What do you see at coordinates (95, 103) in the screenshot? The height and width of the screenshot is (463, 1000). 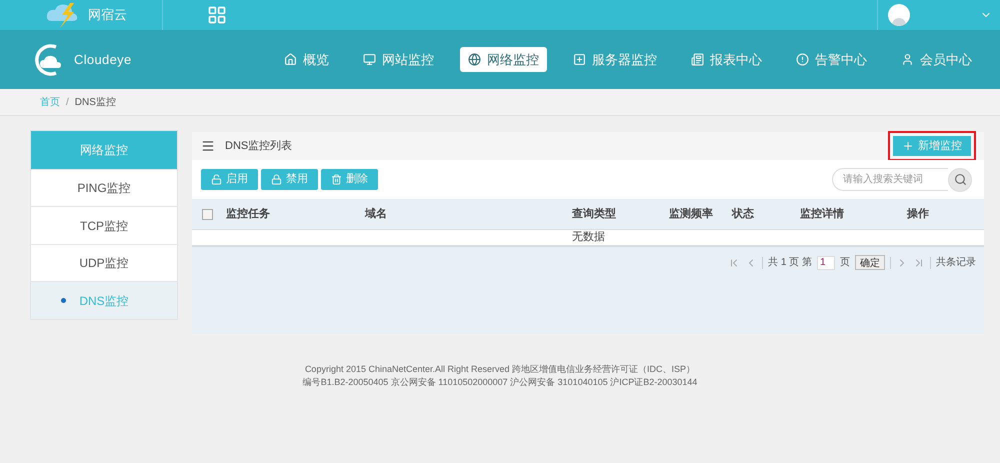 I see `breadcrumb-current: DNS监控` at bounding box center [95, 103].